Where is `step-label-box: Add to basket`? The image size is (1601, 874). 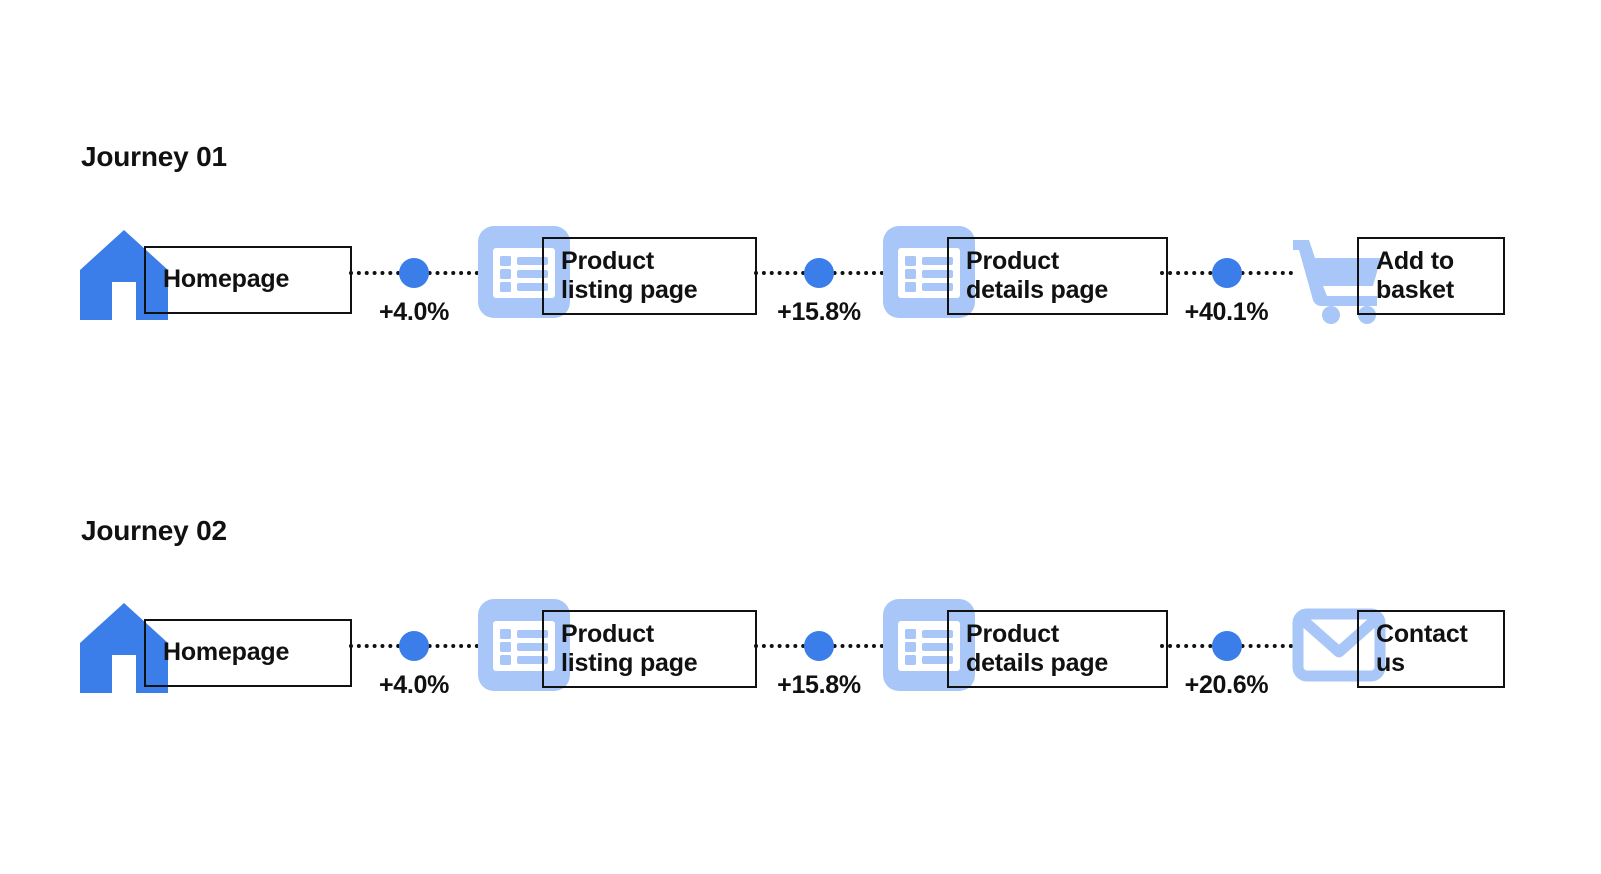 step-label-box: Add to basket is located at coordinates (1431, 276).